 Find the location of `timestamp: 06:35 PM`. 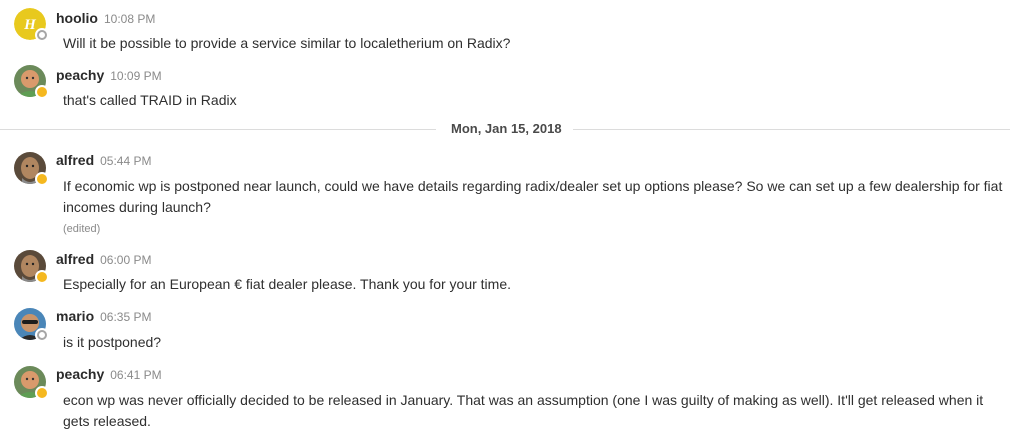

timestamp: 06:35 PM is located at coordinates (126, 317).